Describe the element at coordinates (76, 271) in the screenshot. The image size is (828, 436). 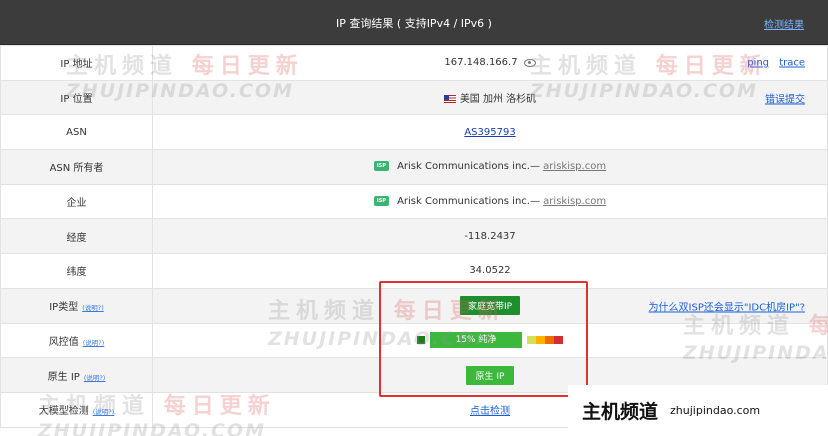
I see `label-latitude: 纬度` at that location.